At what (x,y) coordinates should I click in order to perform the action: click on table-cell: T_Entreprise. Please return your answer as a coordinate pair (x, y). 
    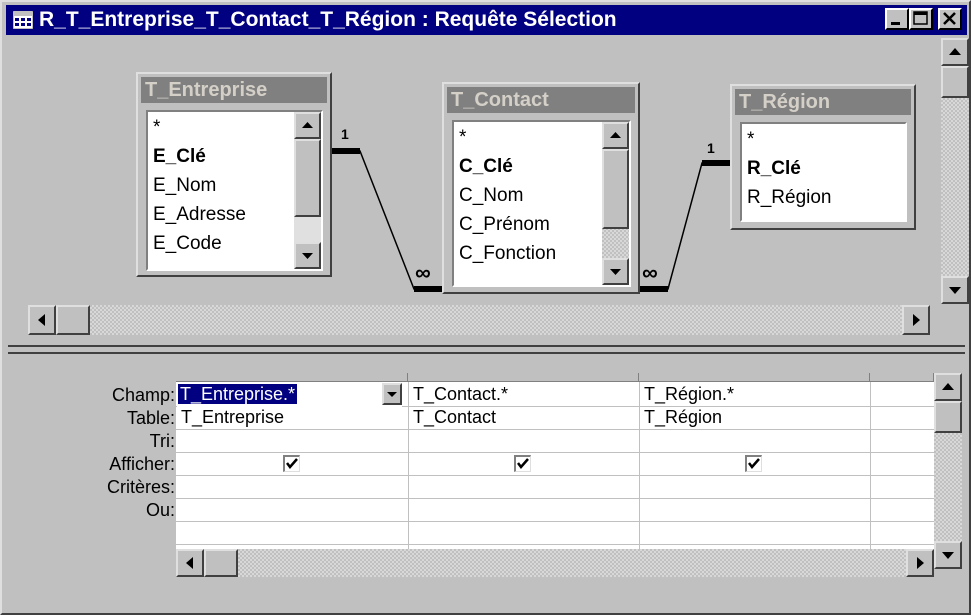
    Looking at the image, I should click on (292, 417).